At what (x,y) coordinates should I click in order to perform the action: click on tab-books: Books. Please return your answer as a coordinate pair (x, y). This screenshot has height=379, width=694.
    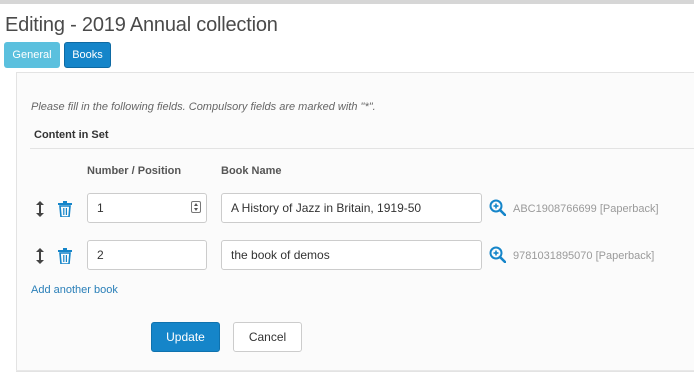
    Looking at the image, I should click on (87, 55).